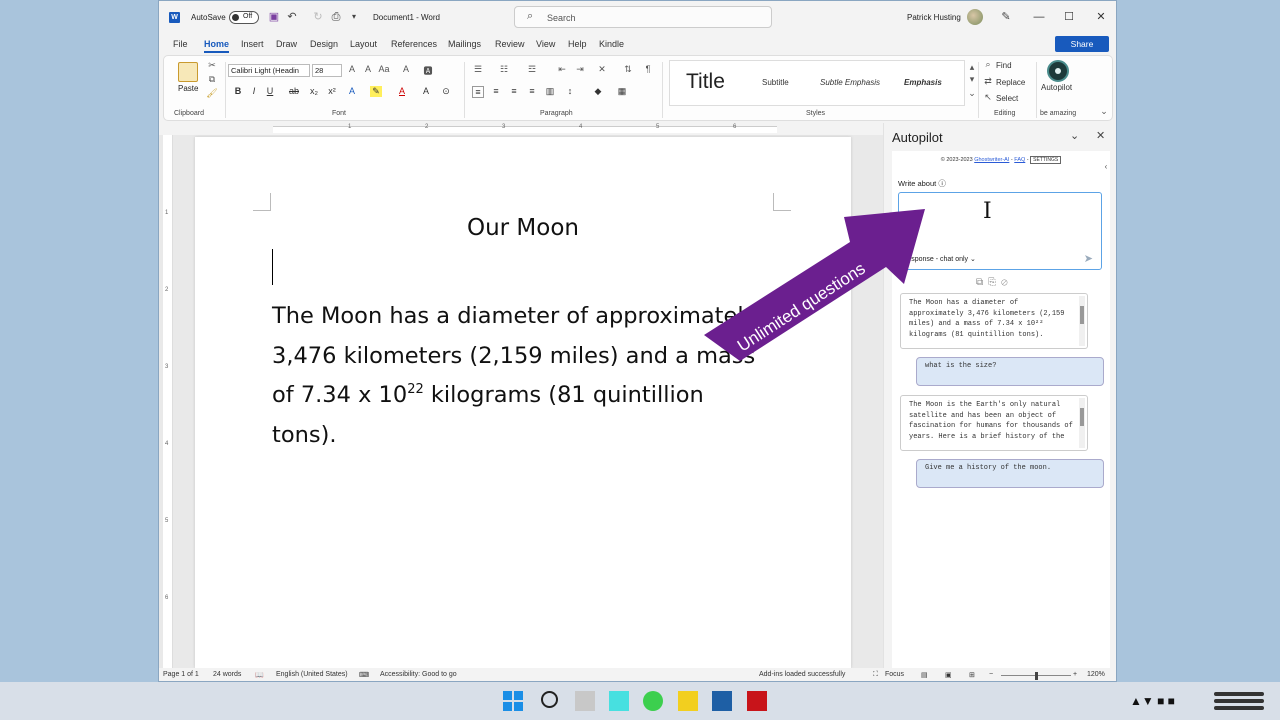 The width and height of the screenshot is (1280, 720). Describe the element at coordinates (549, 699) in the screenshot. I see `search-taskbar-icon` at that location.